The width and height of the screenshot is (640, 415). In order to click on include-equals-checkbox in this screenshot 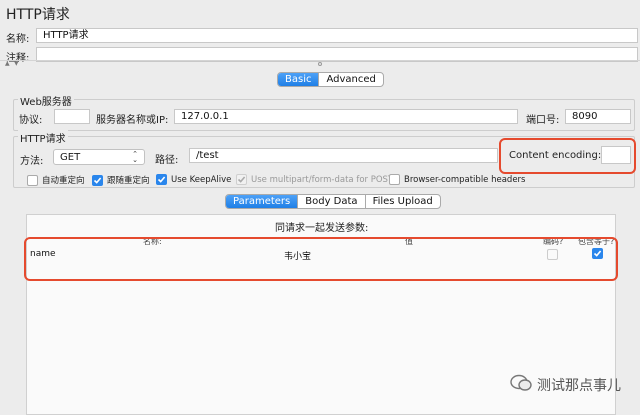, I will do `click(597, 254)`.